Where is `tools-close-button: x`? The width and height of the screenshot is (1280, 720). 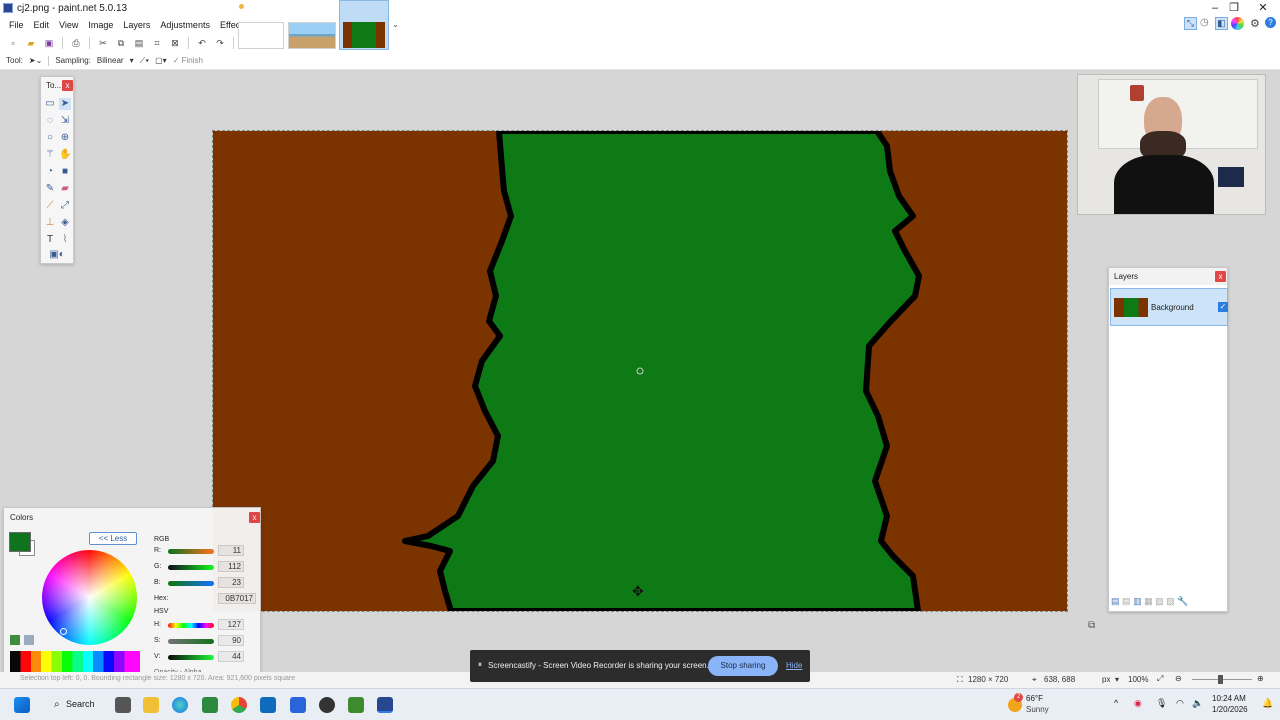 tools-close-button: x is located at coordinates (67, 85).